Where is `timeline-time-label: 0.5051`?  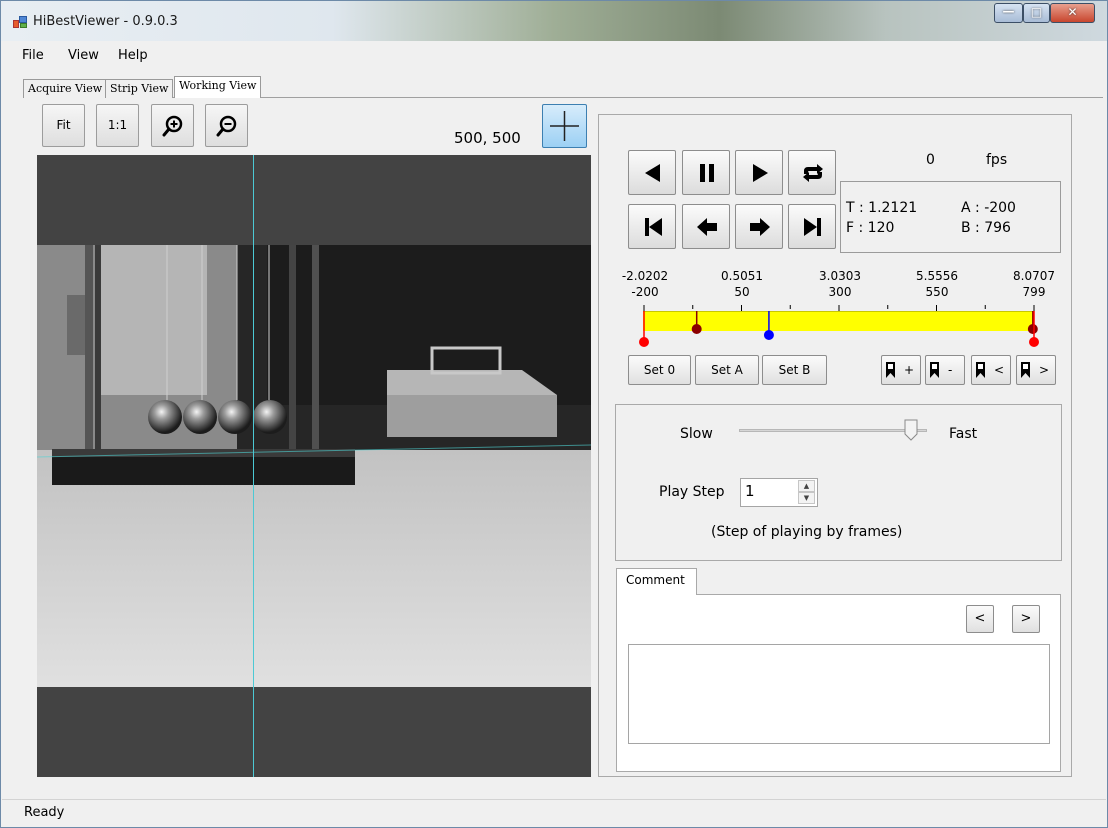
timeline-time-label: 0.5051 is located at coordinates (742, 276).